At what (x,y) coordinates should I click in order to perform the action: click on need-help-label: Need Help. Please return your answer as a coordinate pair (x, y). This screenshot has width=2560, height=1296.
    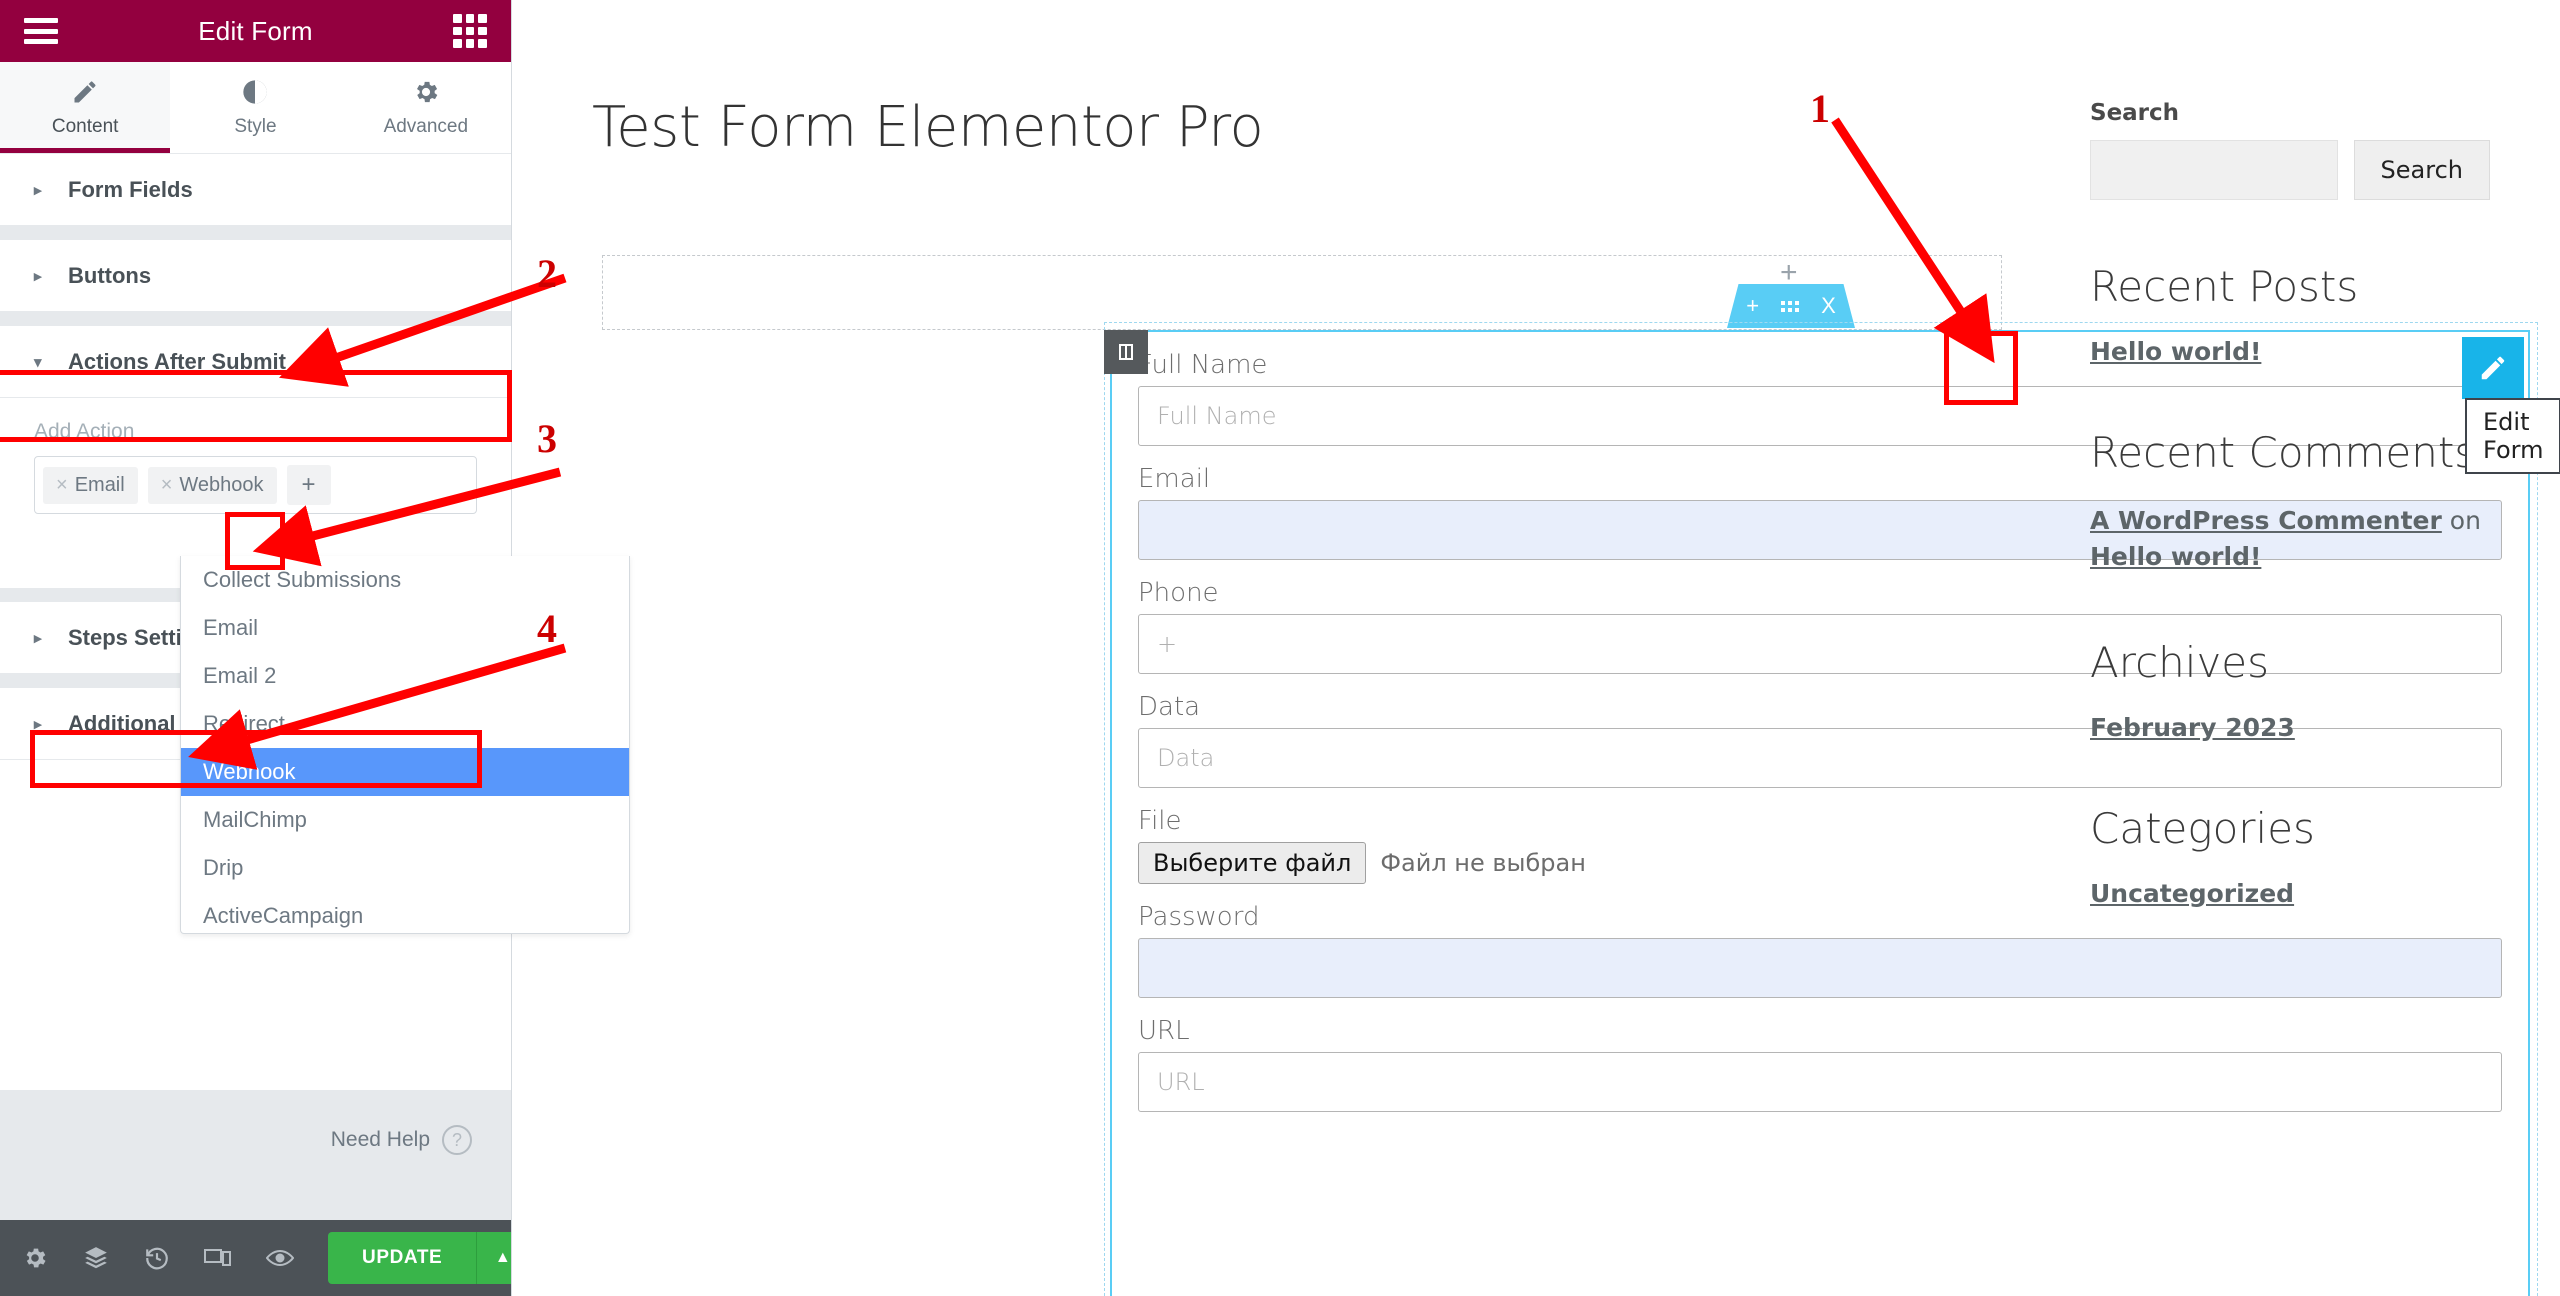
    Looking at the image, I should click on (380, 1139).